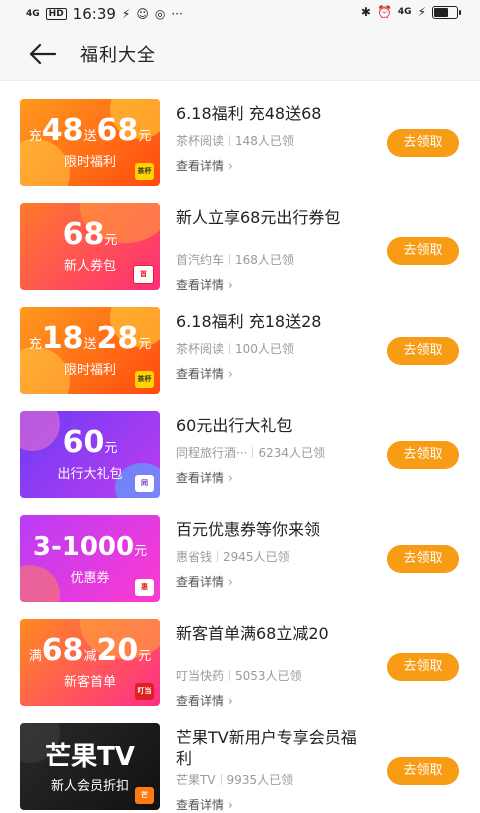 Image resolution: width=480 pixels, height=813 pixels. What do you see at coordinates (252, 633) in the screenshot?
I see `item-title: 新客首单满68立减20` at bounding box center [252, 633].